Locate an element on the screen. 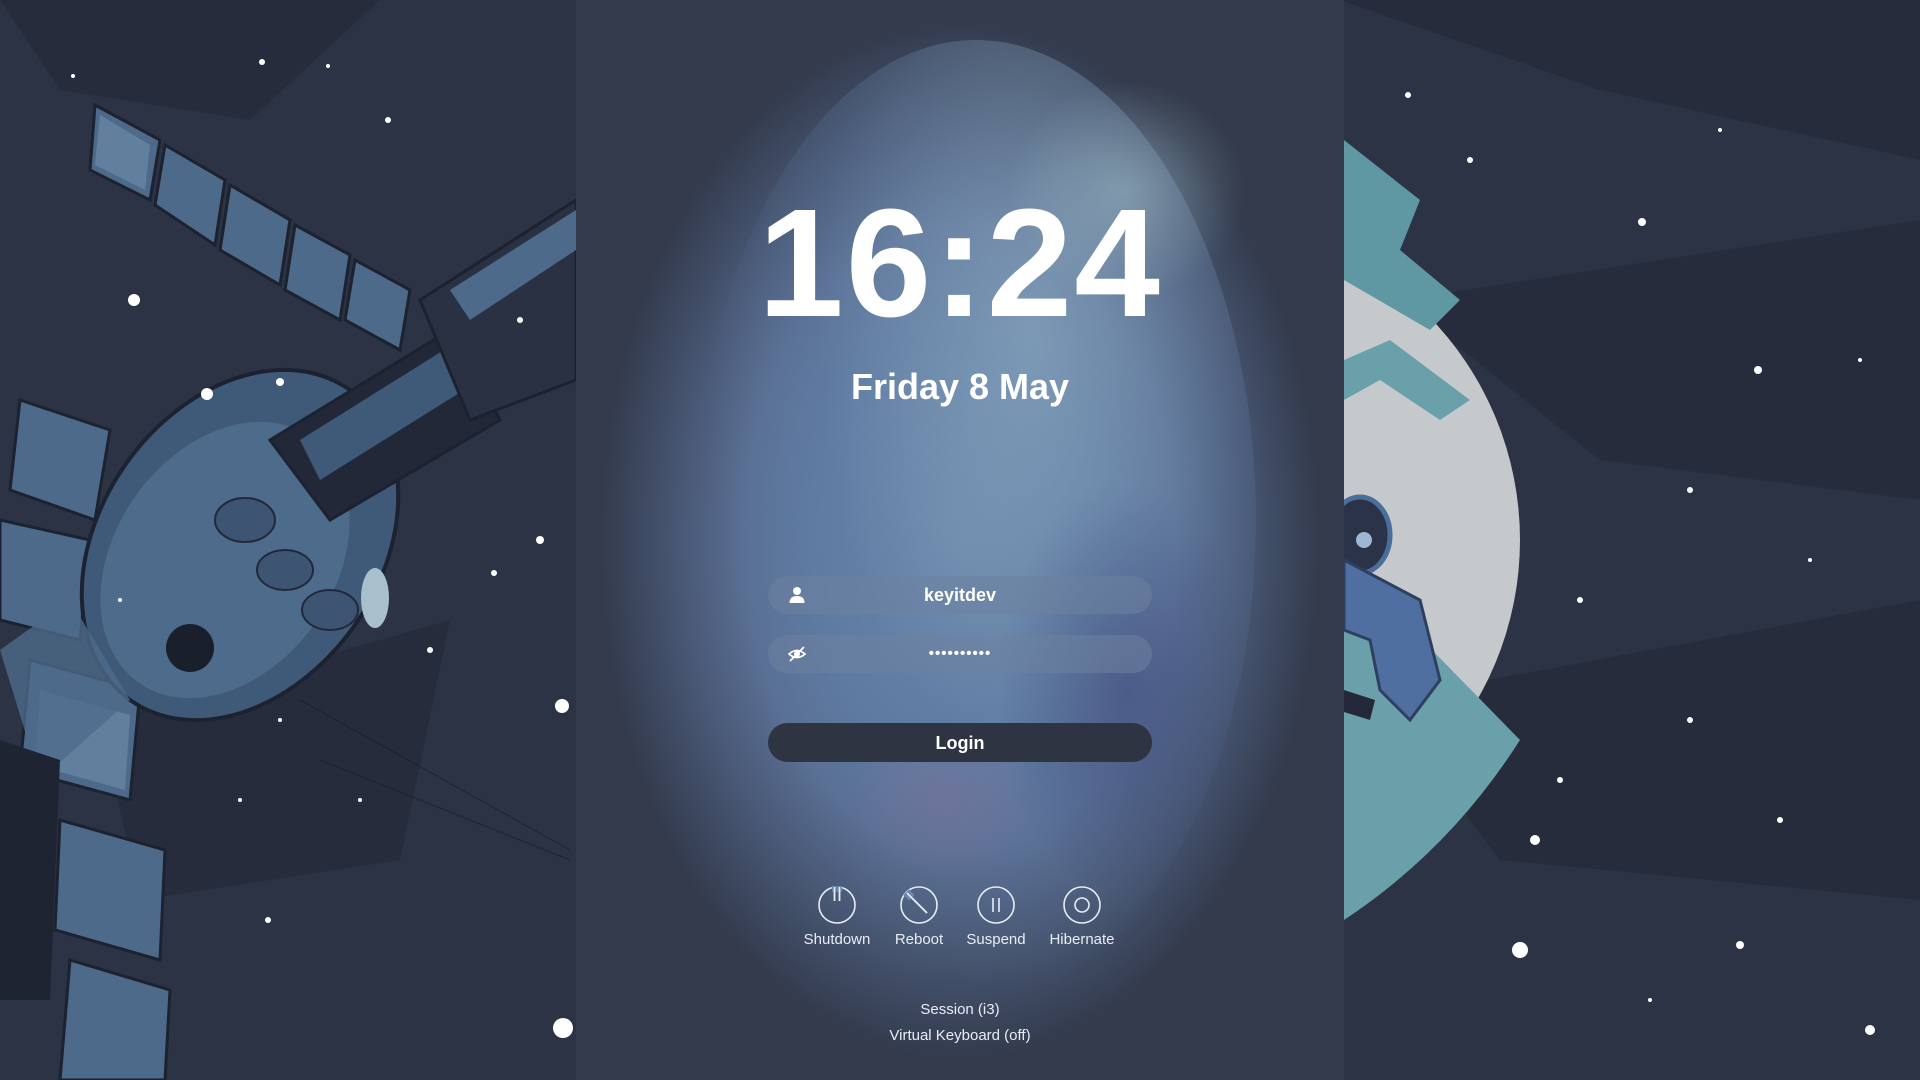 The image size is (1920, 1080). clock-time: 16:24 is located at coordinates (960, 263).